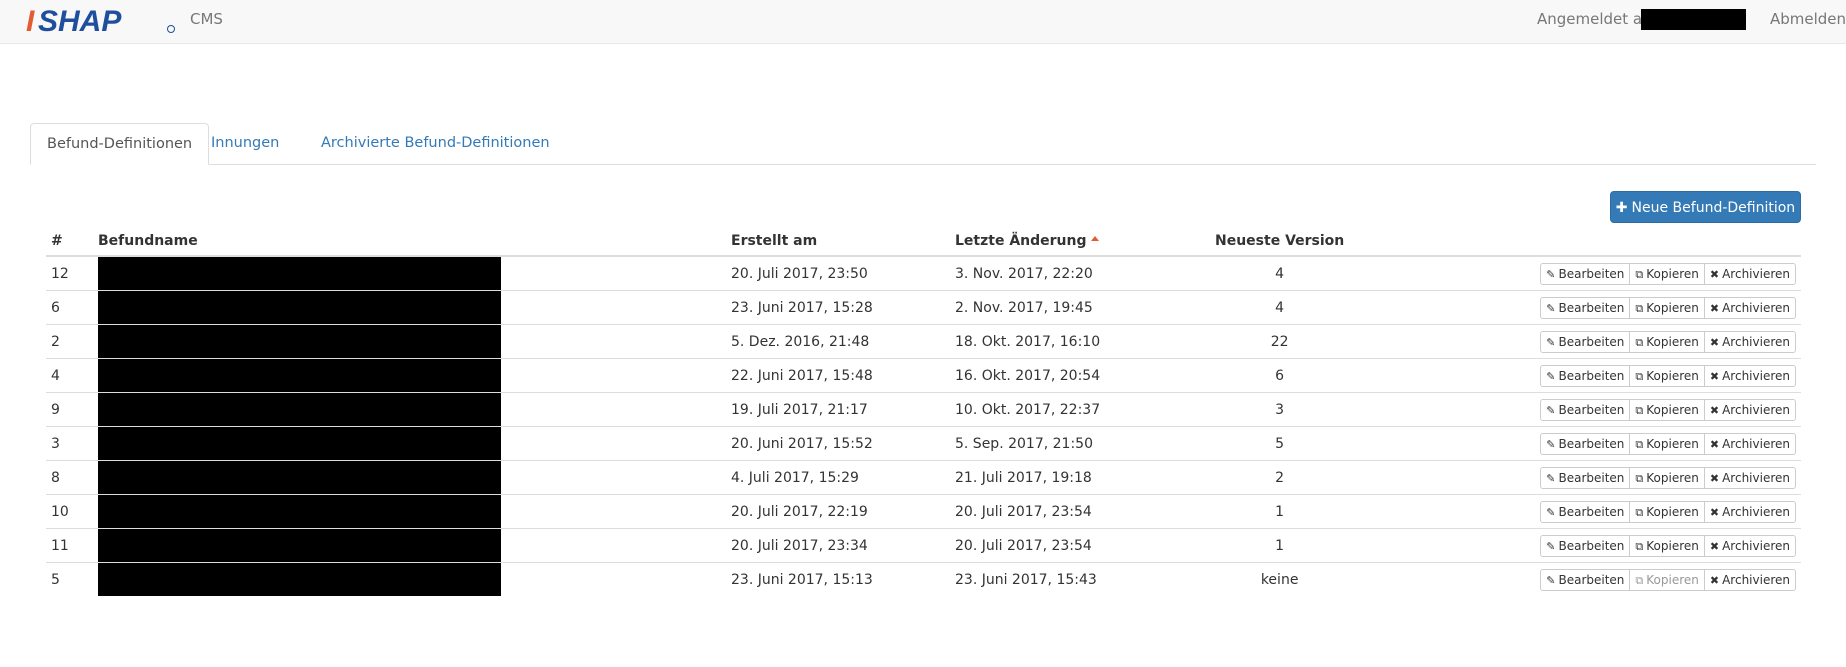 This screenshot has width=1846, height=667. What do you see at coordinates (838, 443) in the screenshot?
I see `row-created: 20. Juni 2017, 15:52` at bounding box center [838, 443].